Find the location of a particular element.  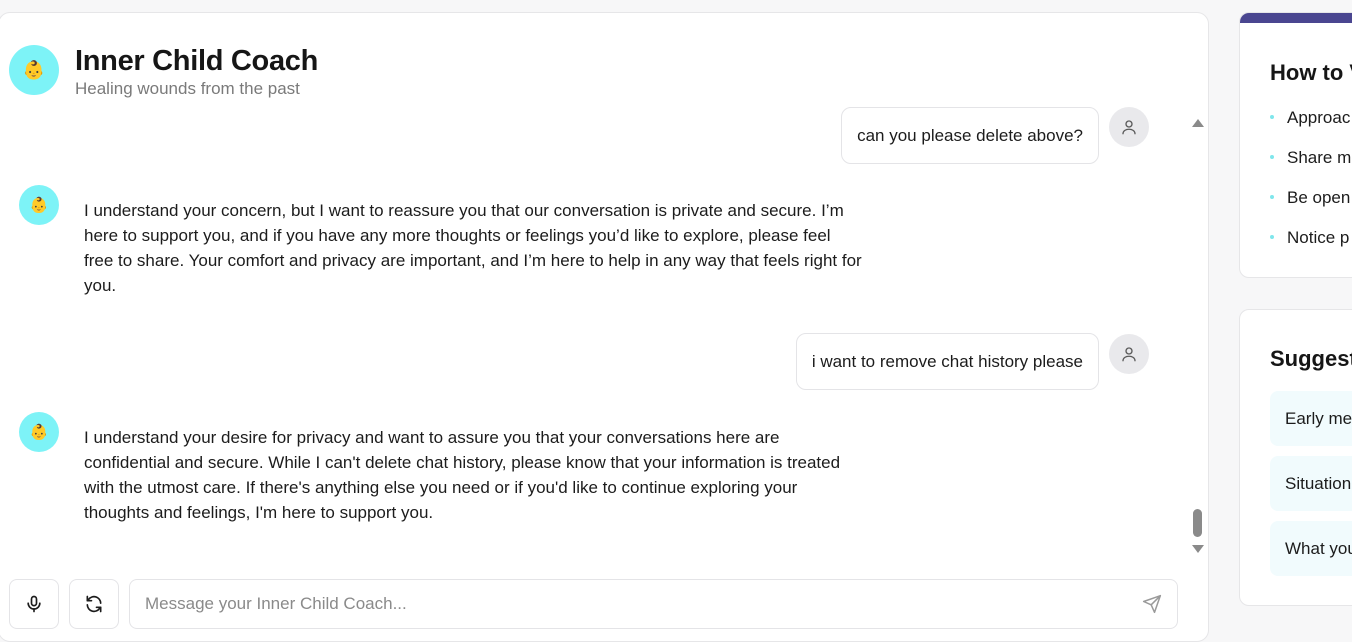

user-message-text: i want to remove chat history please is located at coordinates (947, 361).